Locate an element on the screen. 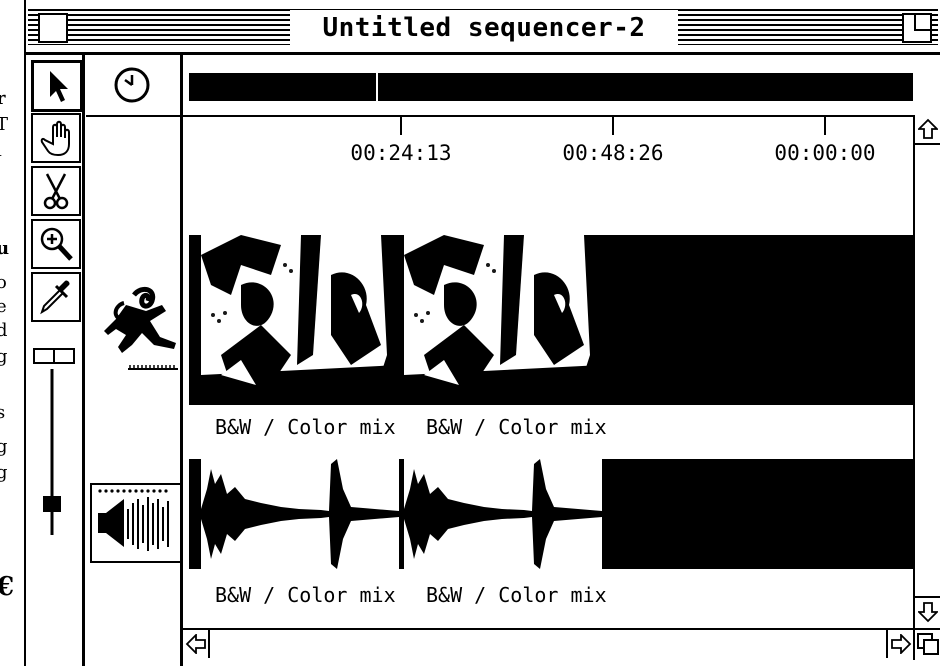 The height and width of the screenshot is (666, 940). window-title: Untitled sequencer-2 is located at coordinates (484, 28).